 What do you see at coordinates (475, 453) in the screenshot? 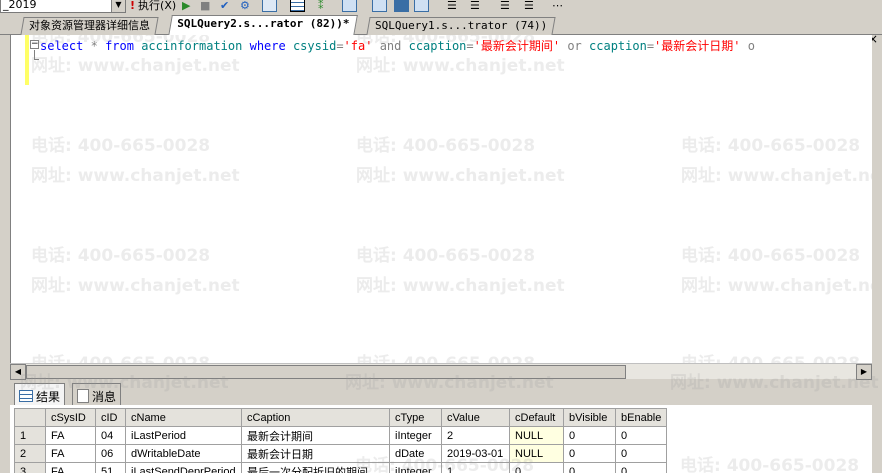
I see `table-cell: 2019-03-01` at bounding box center [475, 453].